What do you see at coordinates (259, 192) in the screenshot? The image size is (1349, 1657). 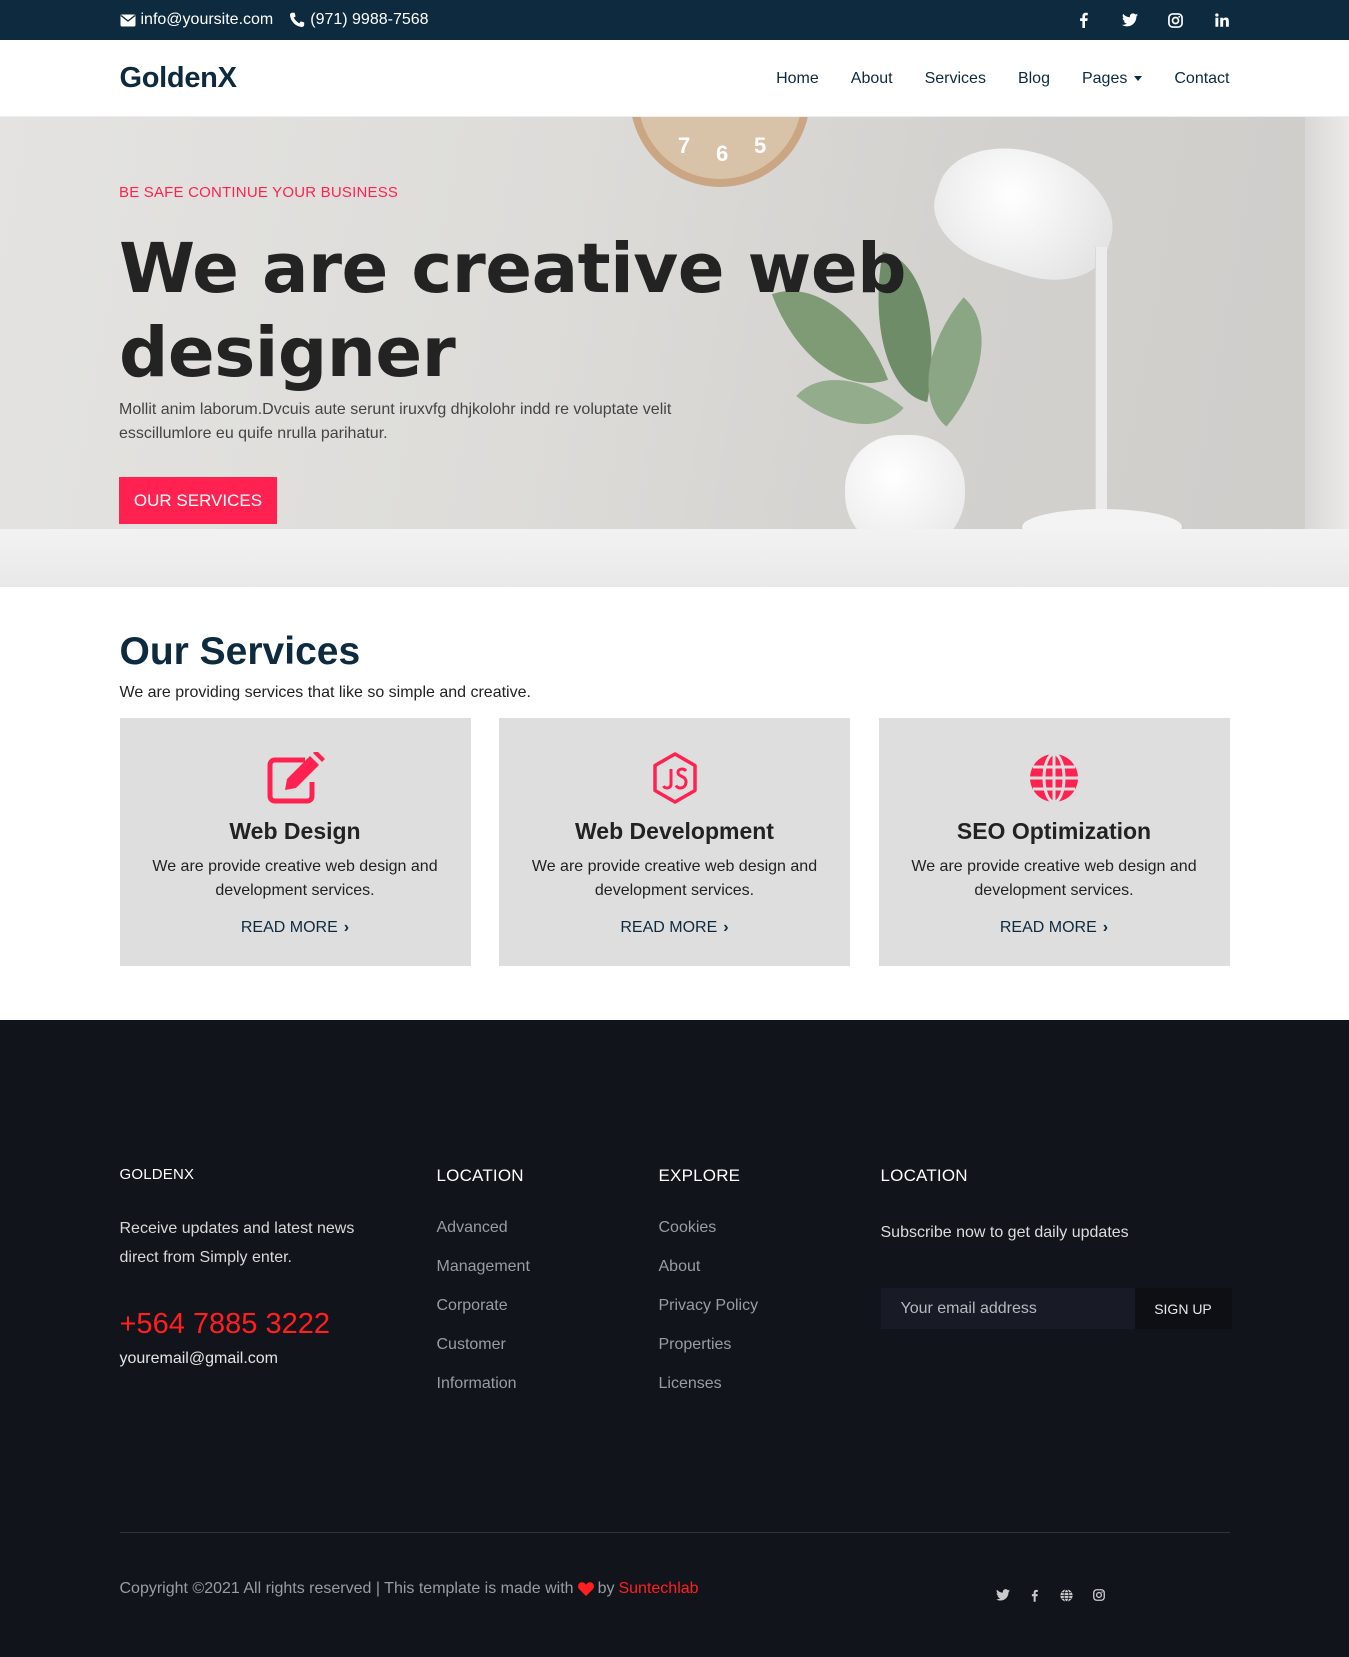 I see `hero-kicker: BE SAFE CONTINUE YOUR BUSINESS` at bounding box center [259, 192].